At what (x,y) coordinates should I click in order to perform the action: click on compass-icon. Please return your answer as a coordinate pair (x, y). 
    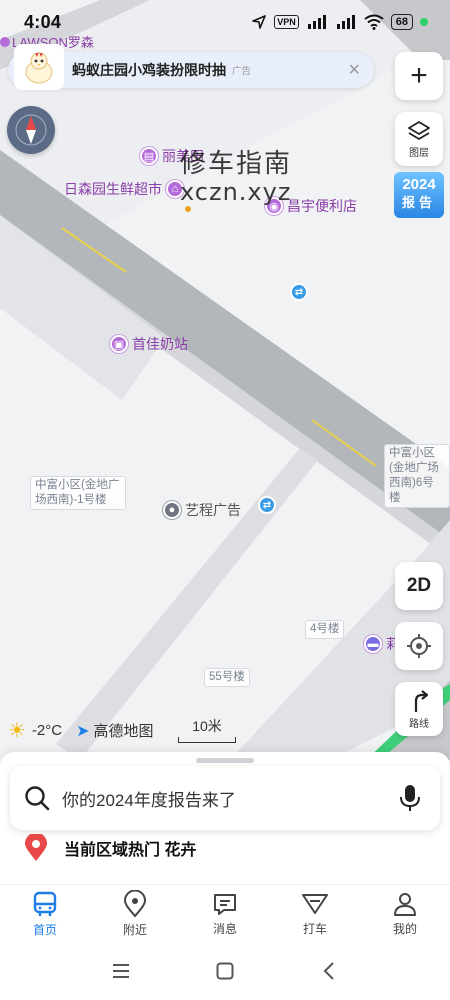
    Looking at the image, I should click on (31, 130).